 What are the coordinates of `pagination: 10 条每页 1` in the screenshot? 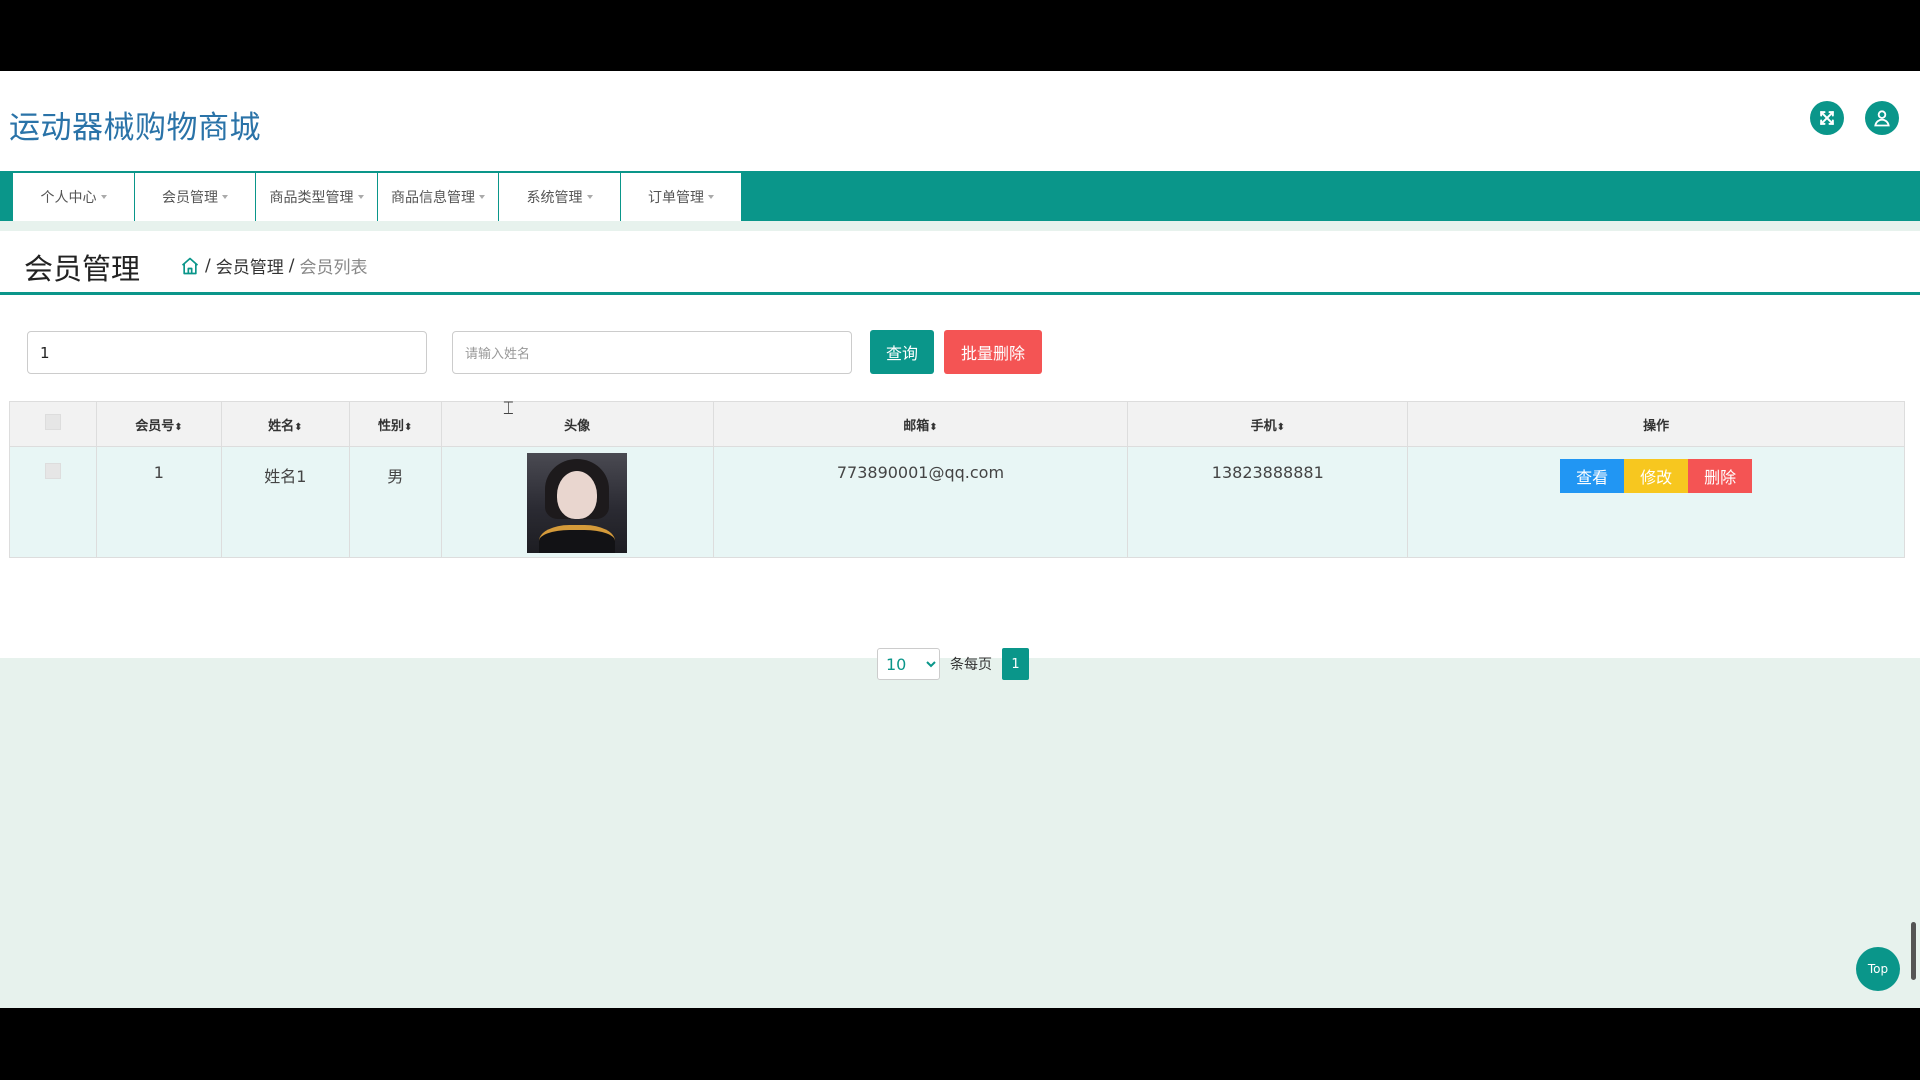 It's located at (953, 664).